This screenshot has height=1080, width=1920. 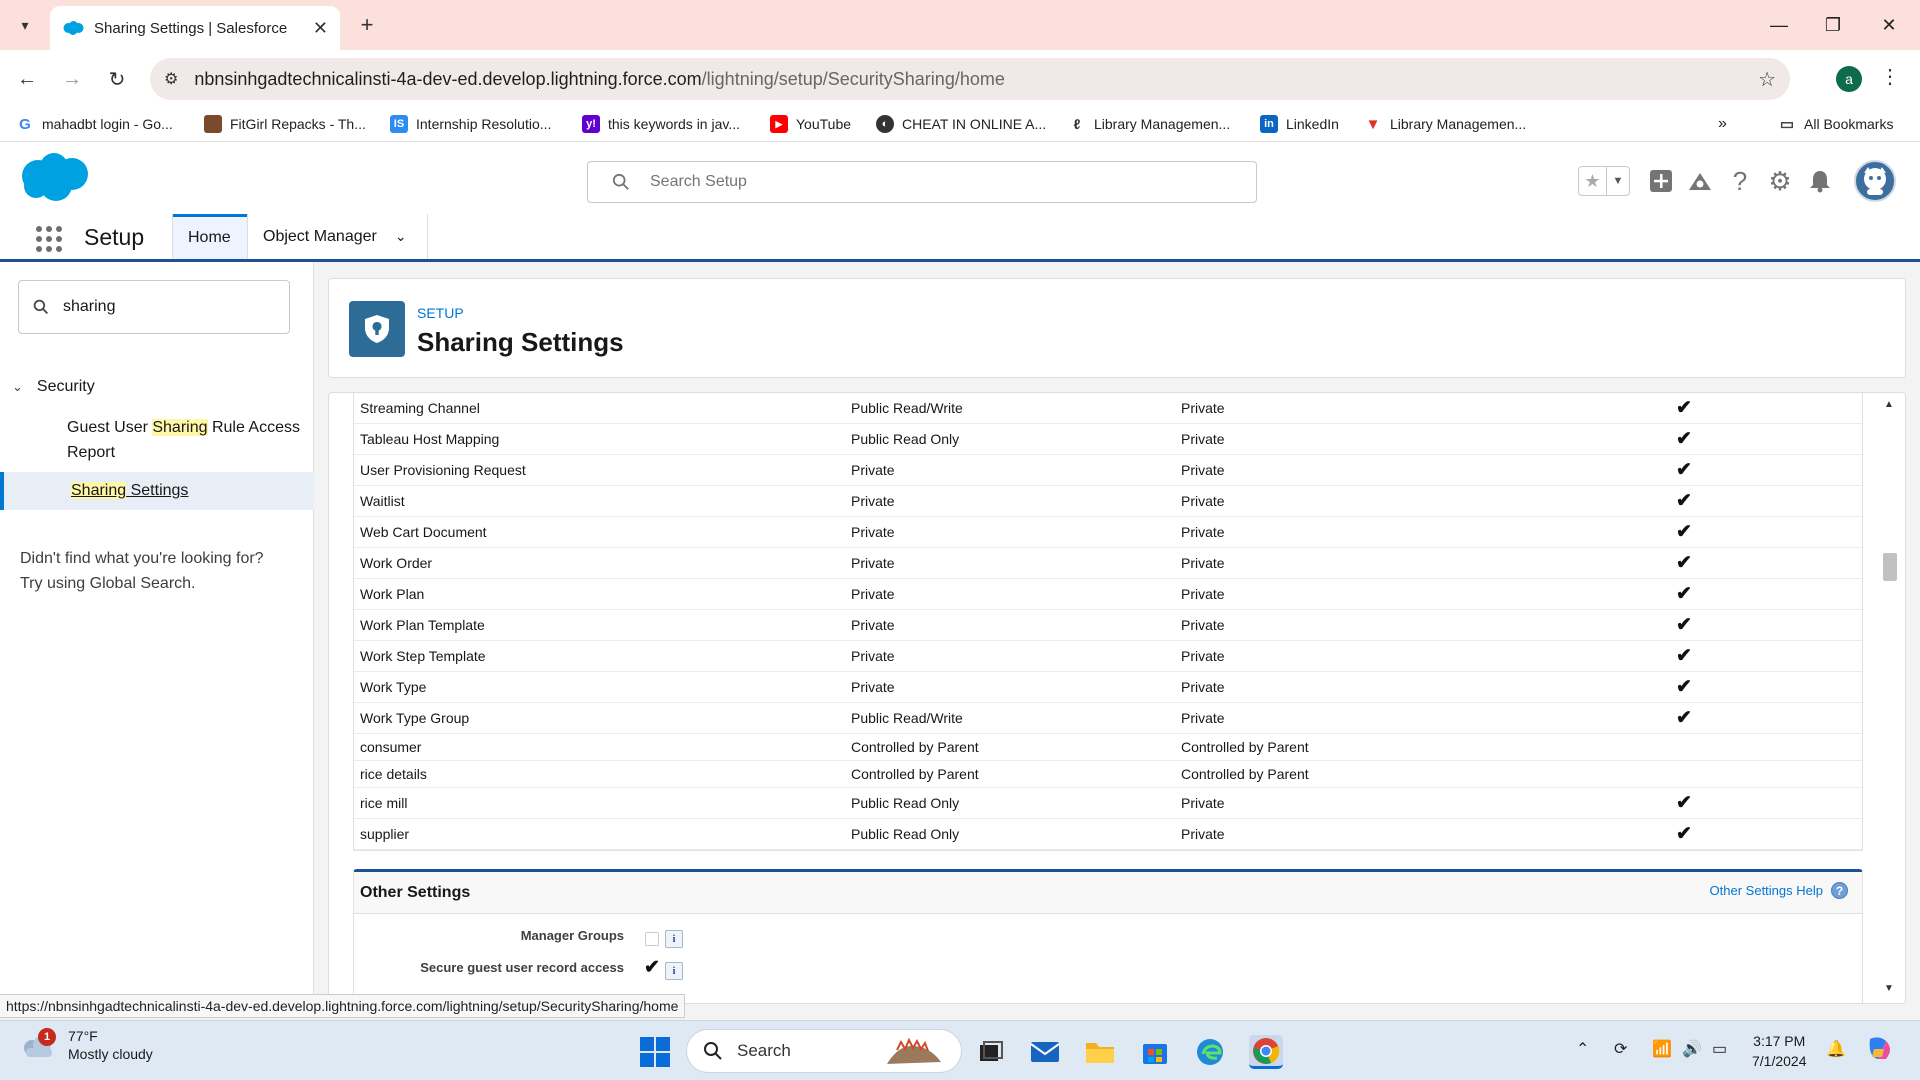 I want to click on scroll-thumb, so click(x=1890, y=567).